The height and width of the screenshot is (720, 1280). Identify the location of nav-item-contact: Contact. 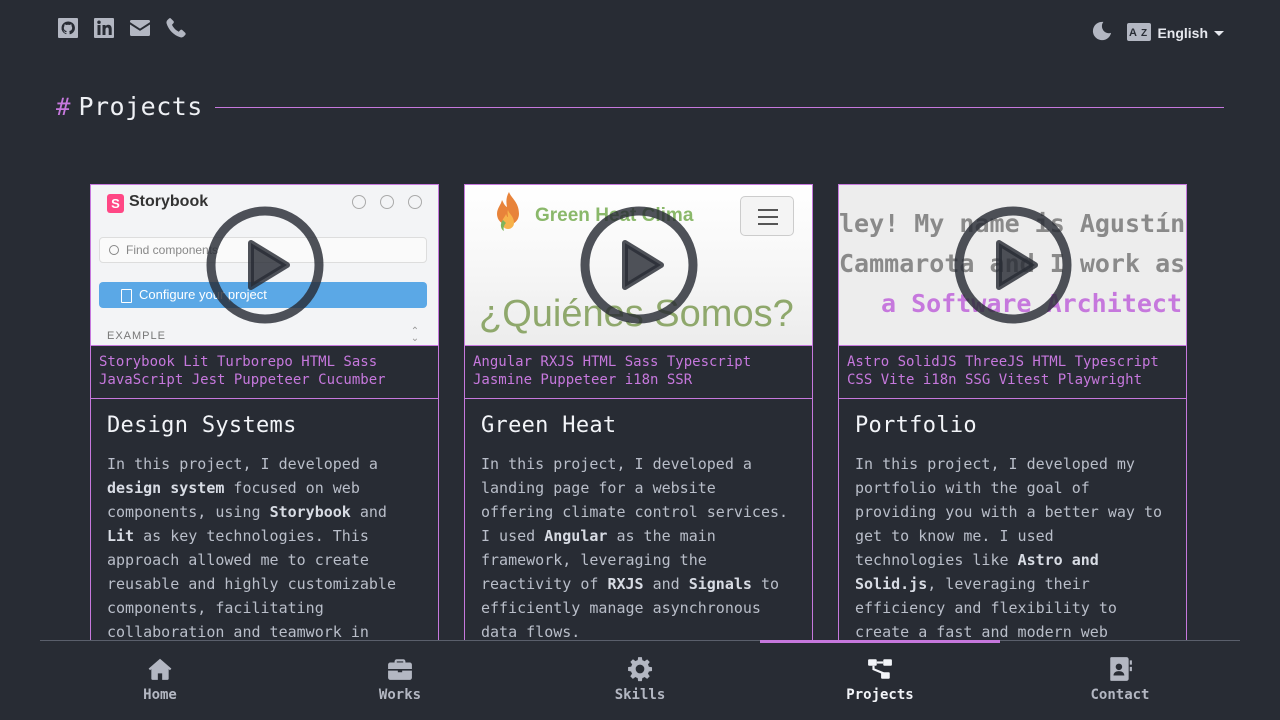
(1120, 680).